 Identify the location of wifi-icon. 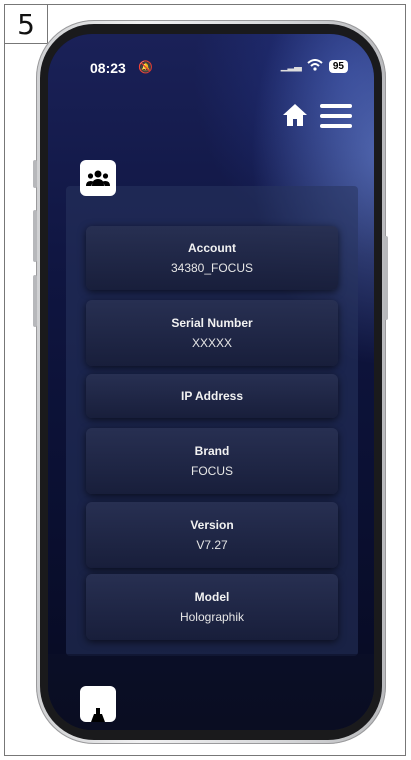
(315, 66).